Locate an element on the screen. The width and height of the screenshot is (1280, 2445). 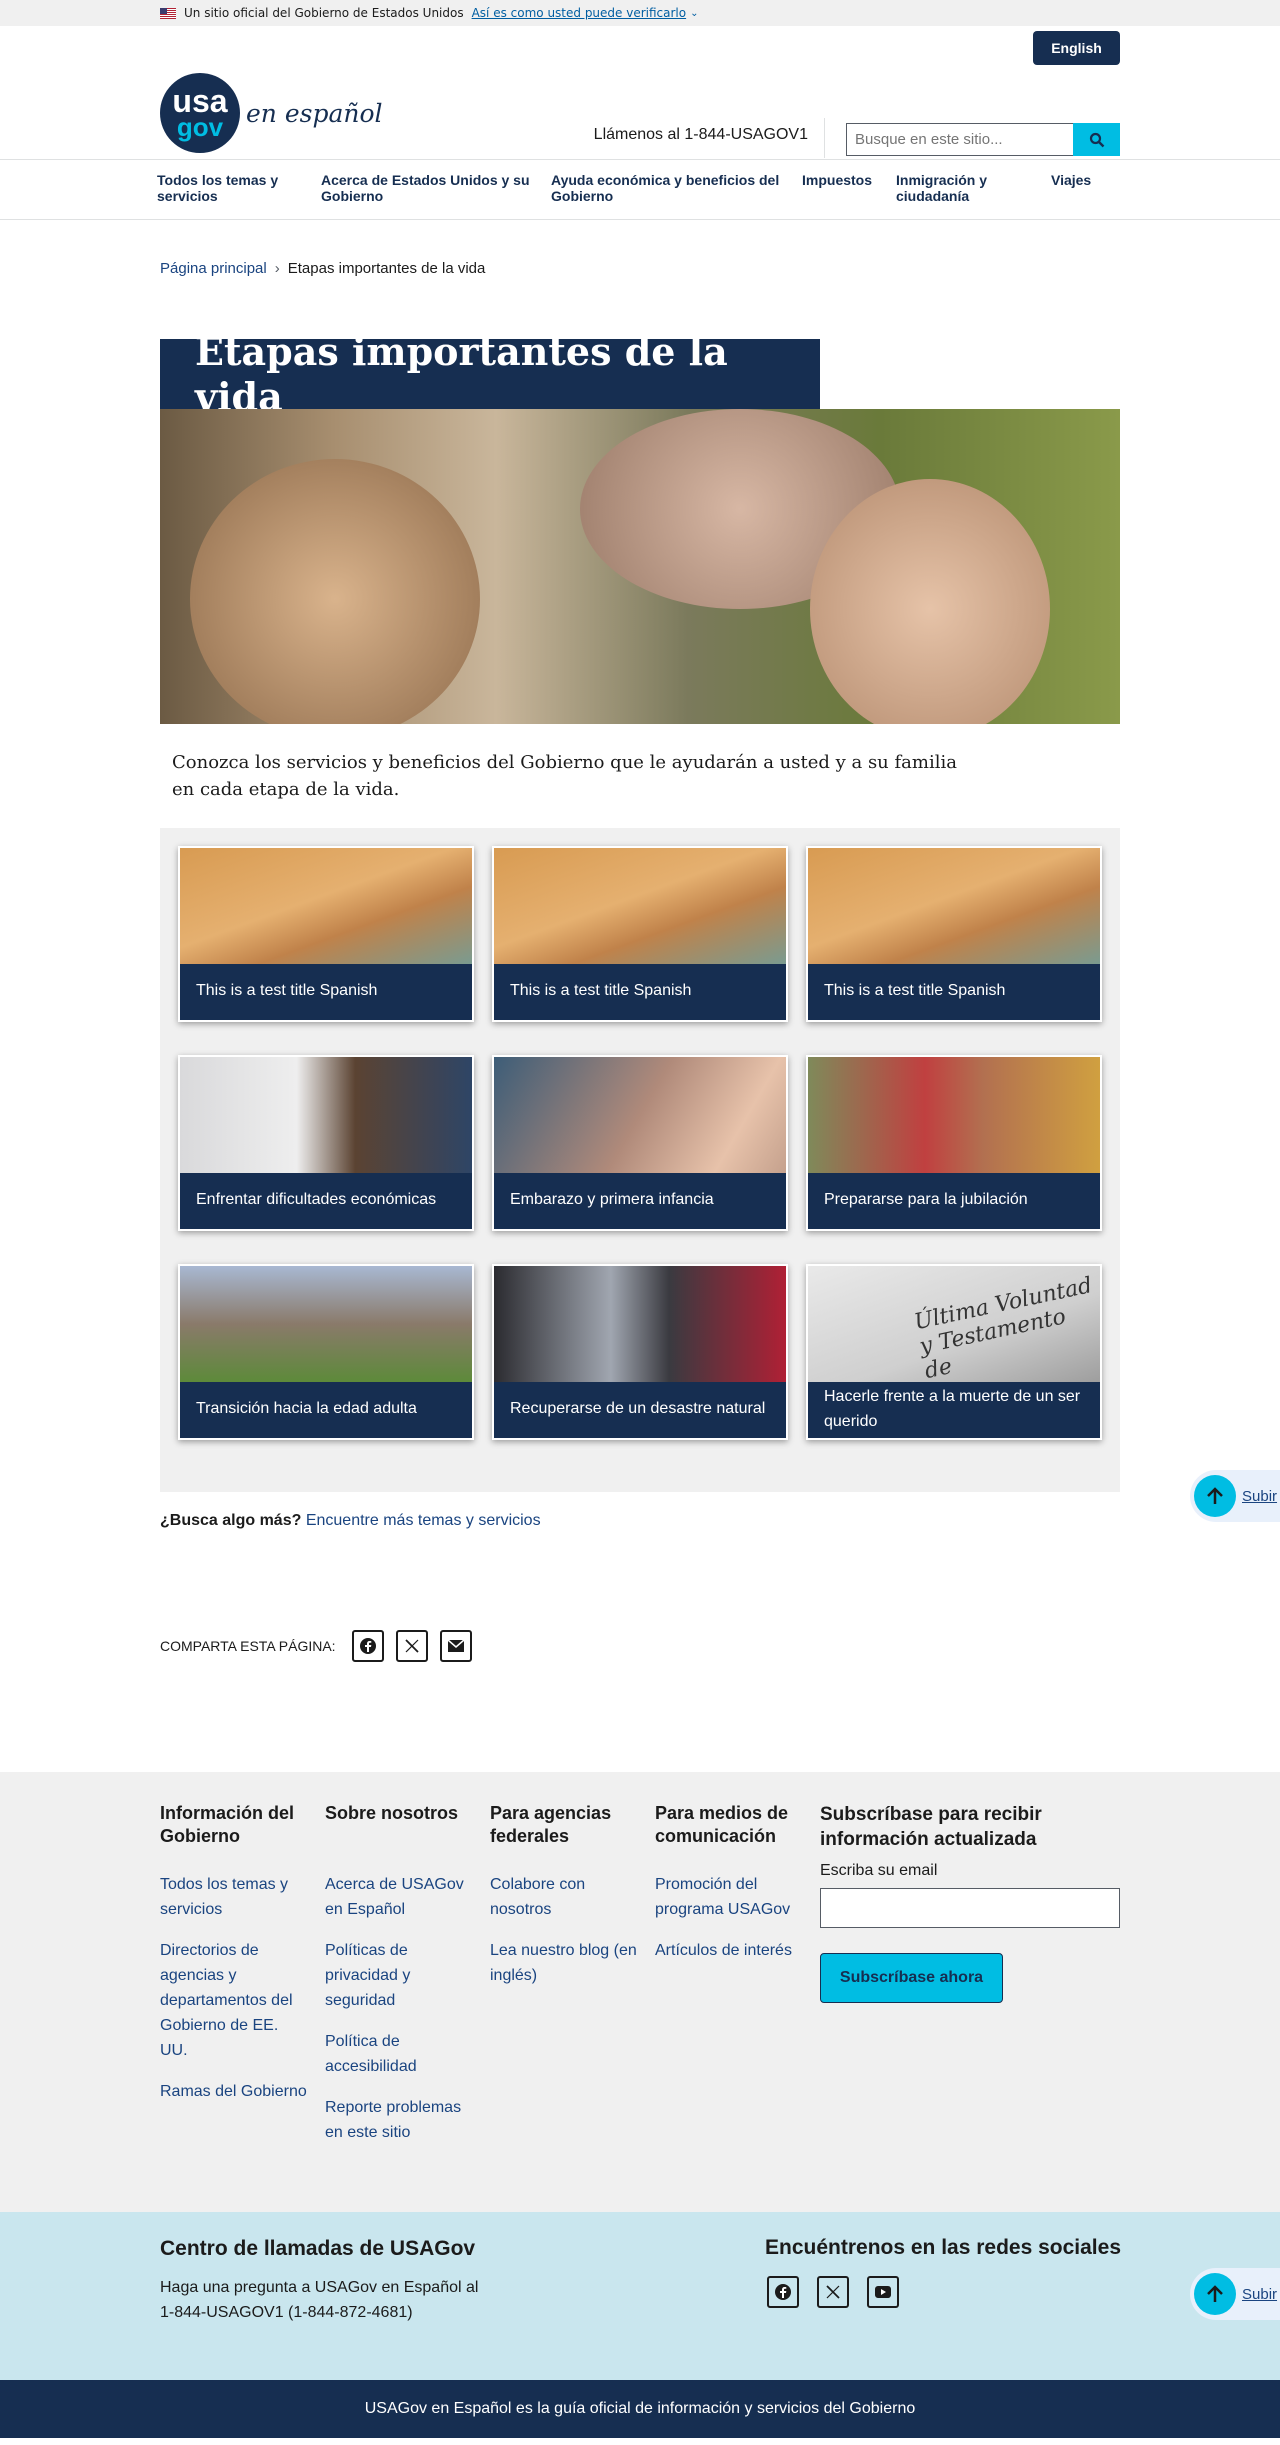
youtube-icon is located at coordinates (883, 2292).